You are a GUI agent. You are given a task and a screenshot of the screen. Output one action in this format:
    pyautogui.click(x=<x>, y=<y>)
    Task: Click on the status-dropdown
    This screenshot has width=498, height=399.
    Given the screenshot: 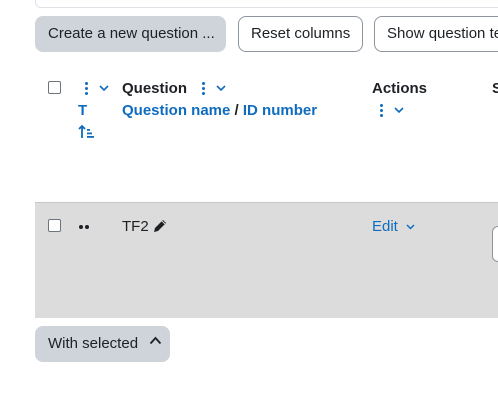 What is the action you would take?
    pyautogui.click(x=495, y=244)
    